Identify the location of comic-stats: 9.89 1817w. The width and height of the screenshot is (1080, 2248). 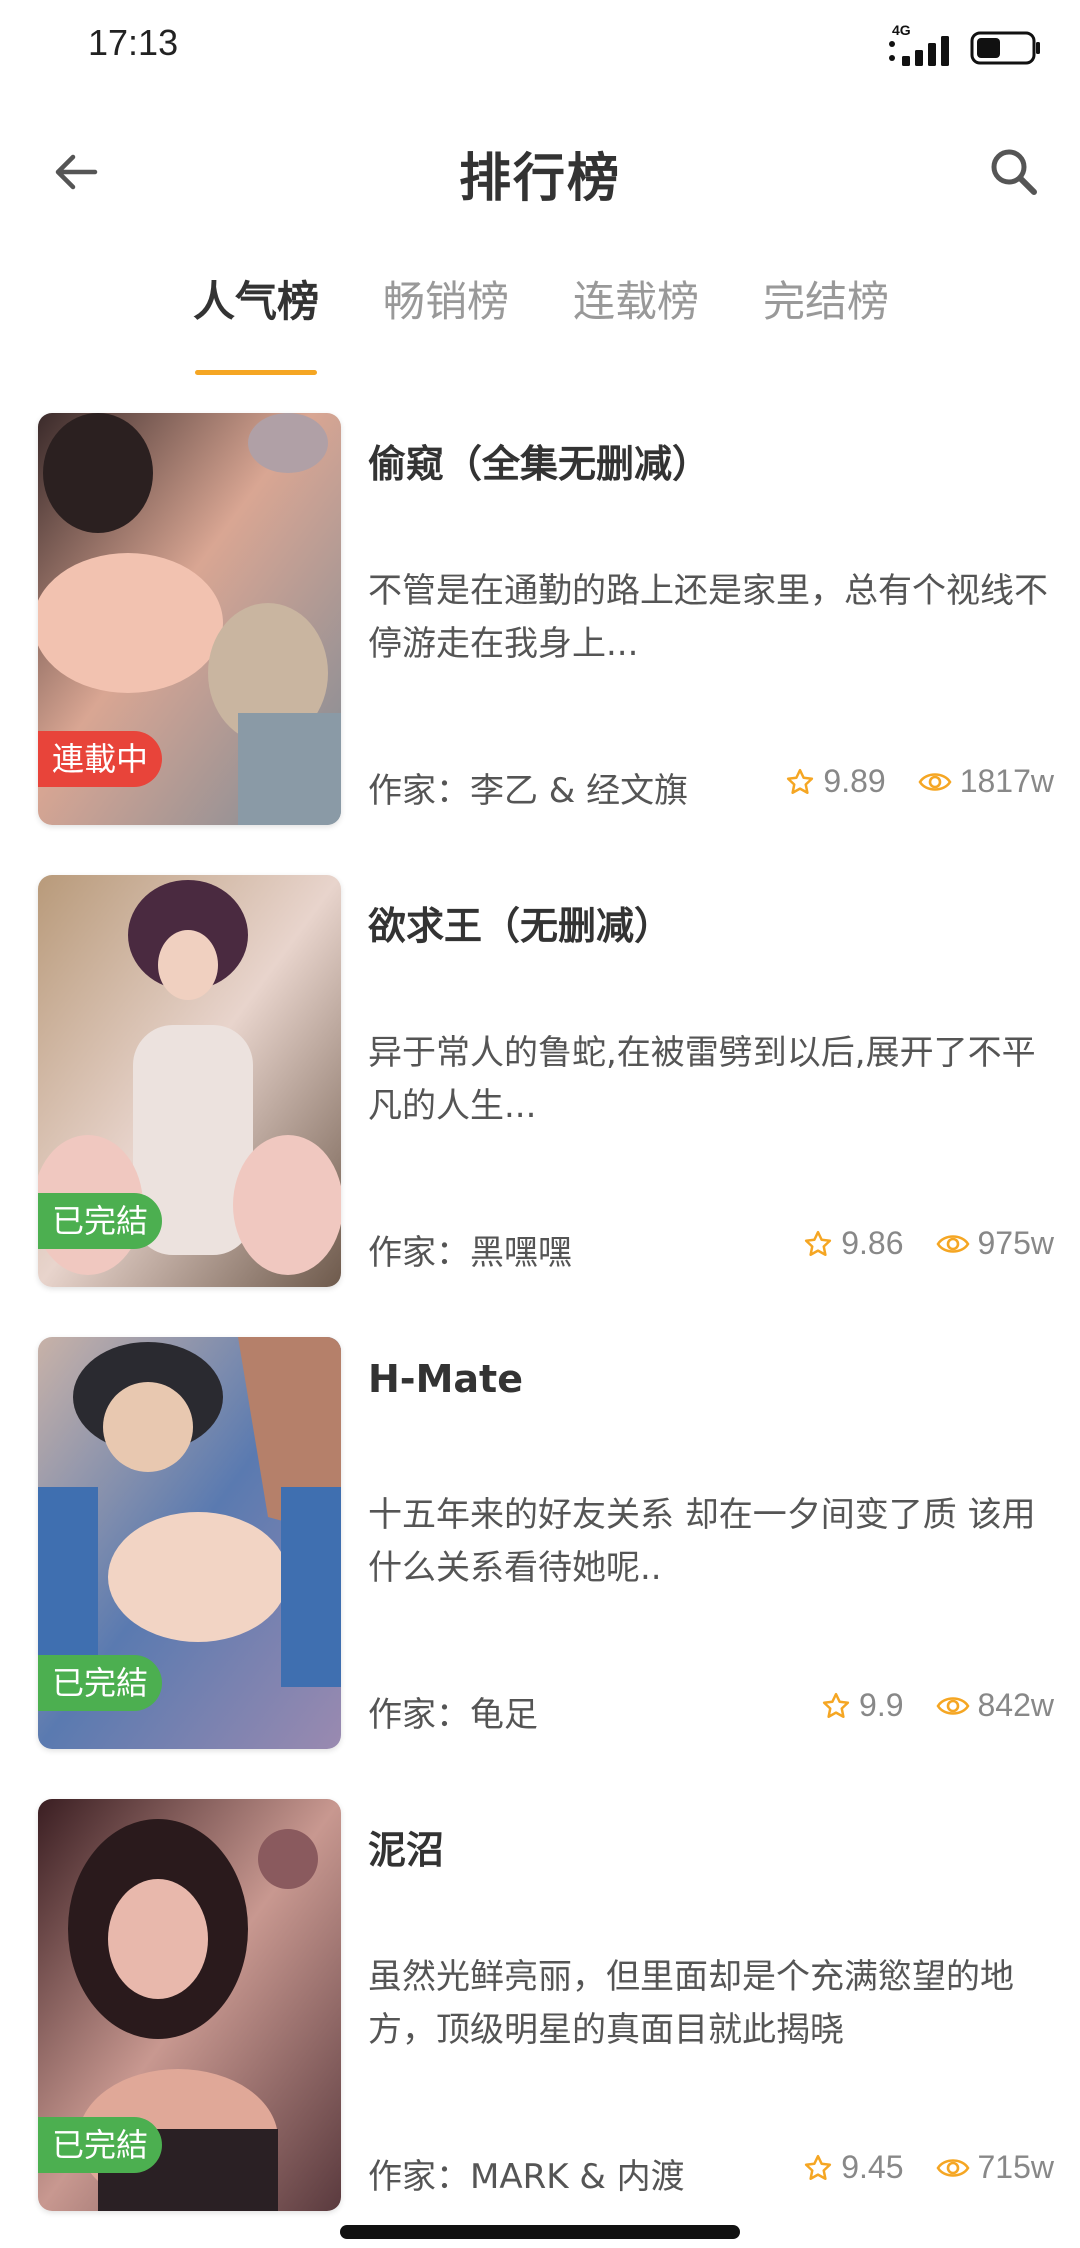
(919, 781).